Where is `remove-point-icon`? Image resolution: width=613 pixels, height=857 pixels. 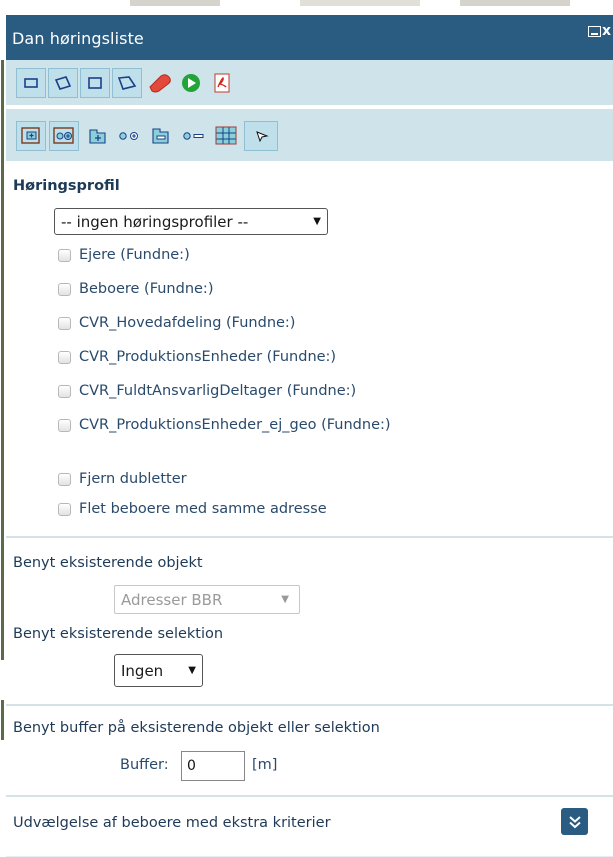 remove-point-icon is located at coordinates (193, 136).